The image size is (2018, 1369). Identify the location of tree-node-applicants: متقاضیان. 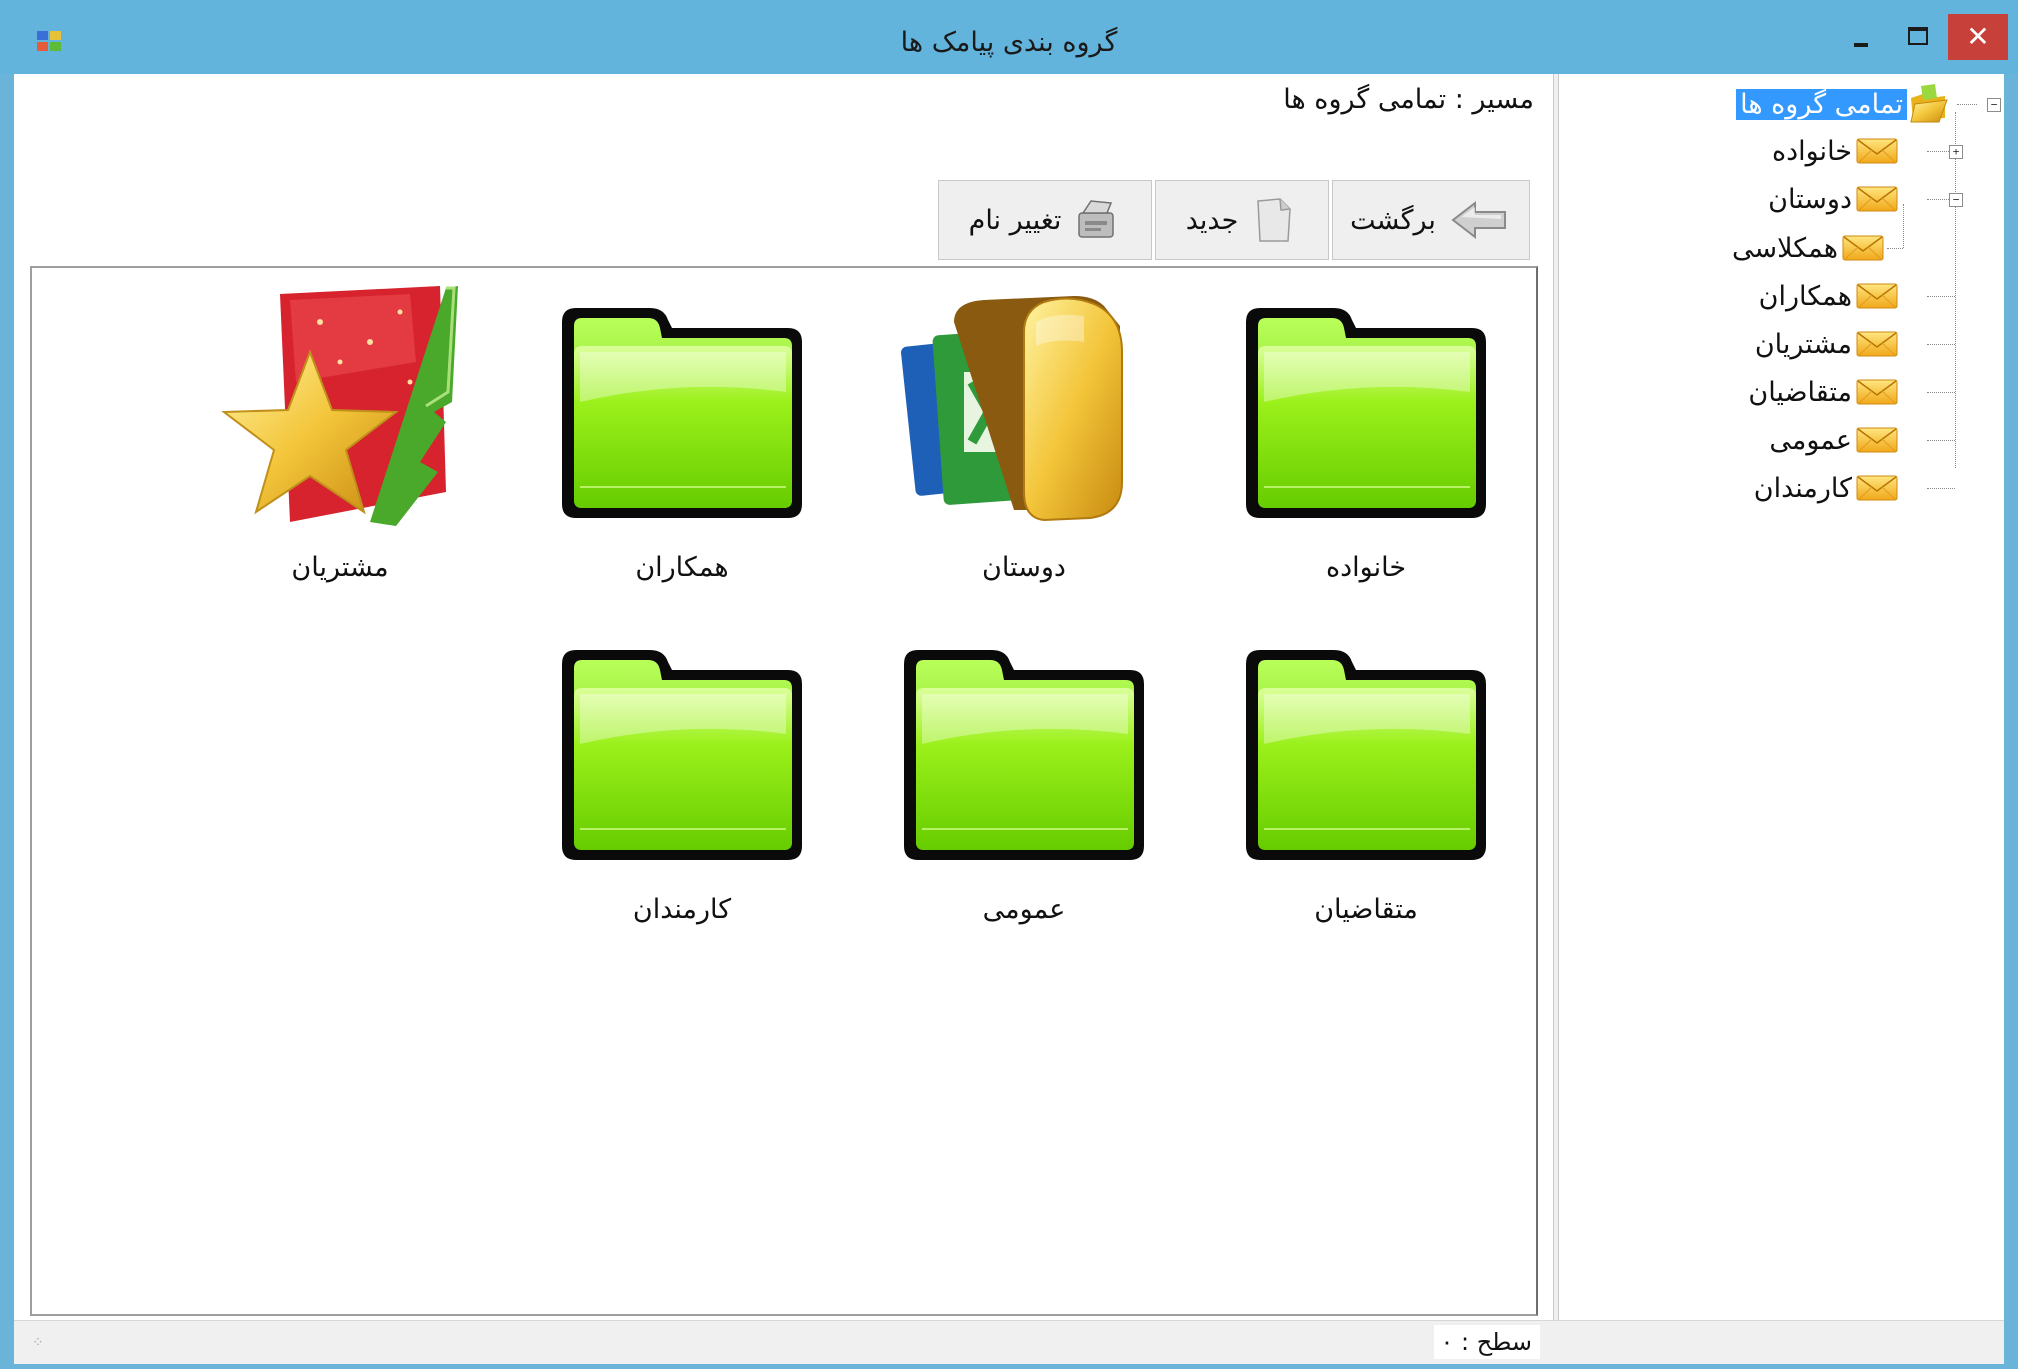
(1821, 392).